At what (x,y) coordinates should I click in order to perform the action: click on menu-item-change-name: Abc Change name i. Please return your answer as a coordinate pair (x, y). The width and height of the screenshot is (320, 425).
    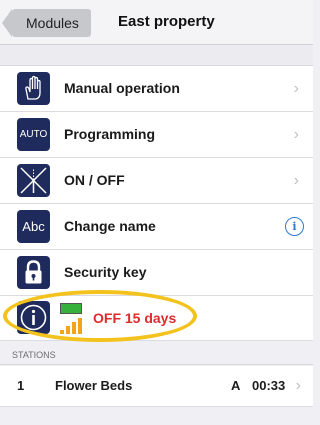
    Looking at the image, I should click on (156, 227).